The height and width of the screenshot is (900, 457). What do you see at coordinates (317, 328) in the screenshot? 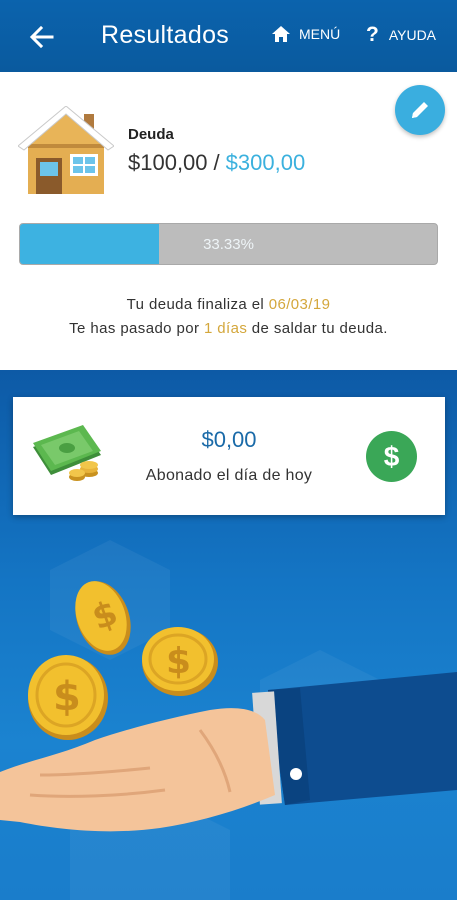
I see `overdue-suffix: de saldar tu deuda.` at bounding box center [317, 328].